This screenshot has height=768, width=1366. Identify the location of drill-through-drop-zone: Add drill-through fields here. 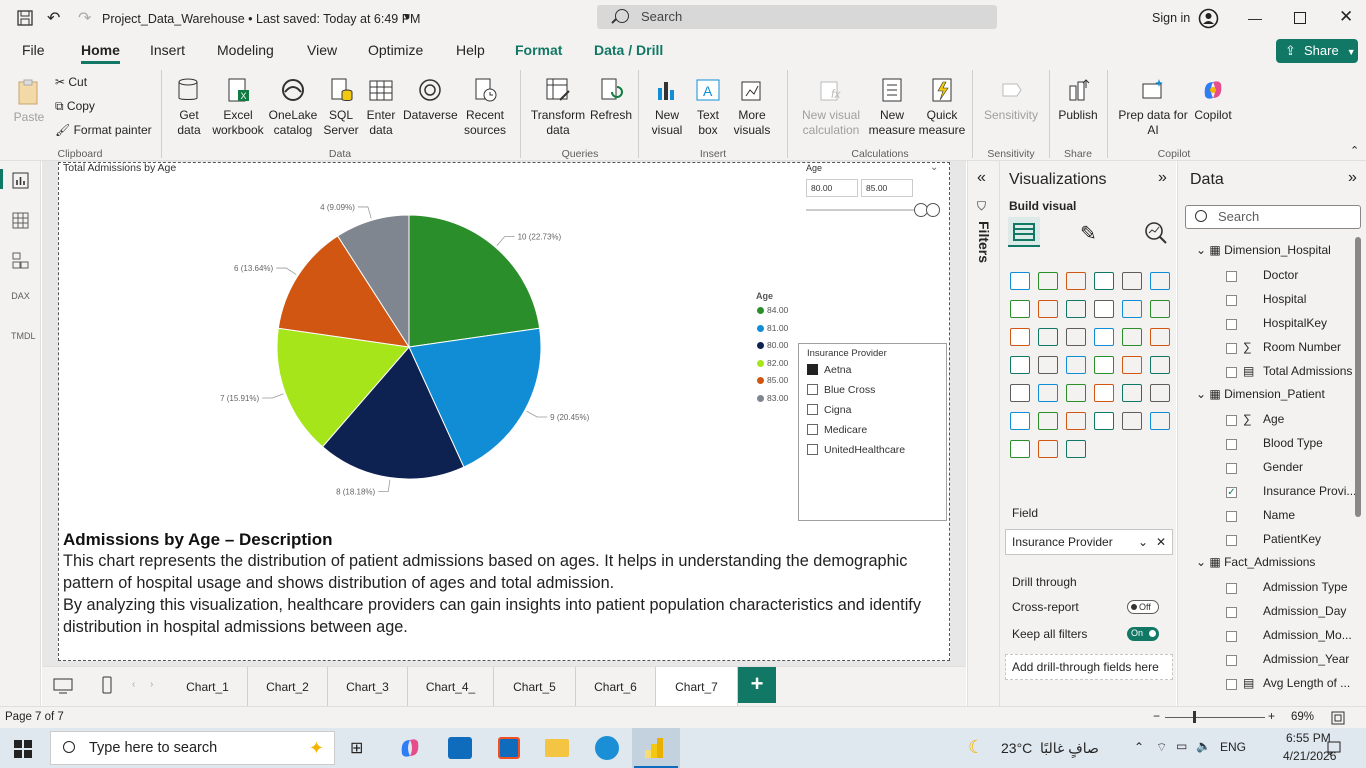
(1089, 667).